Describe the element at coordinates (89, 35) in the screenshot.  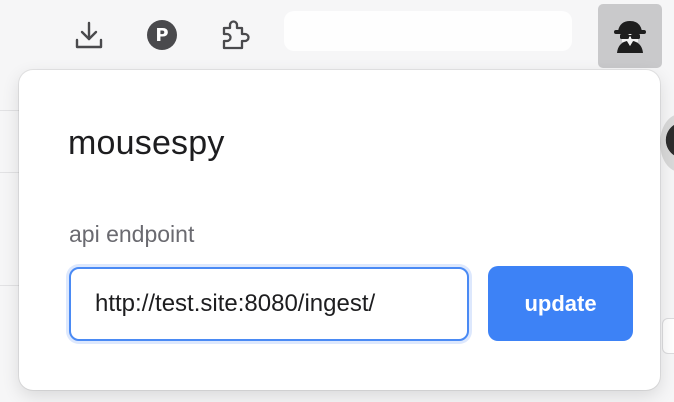
I see `download-icon` at that location.